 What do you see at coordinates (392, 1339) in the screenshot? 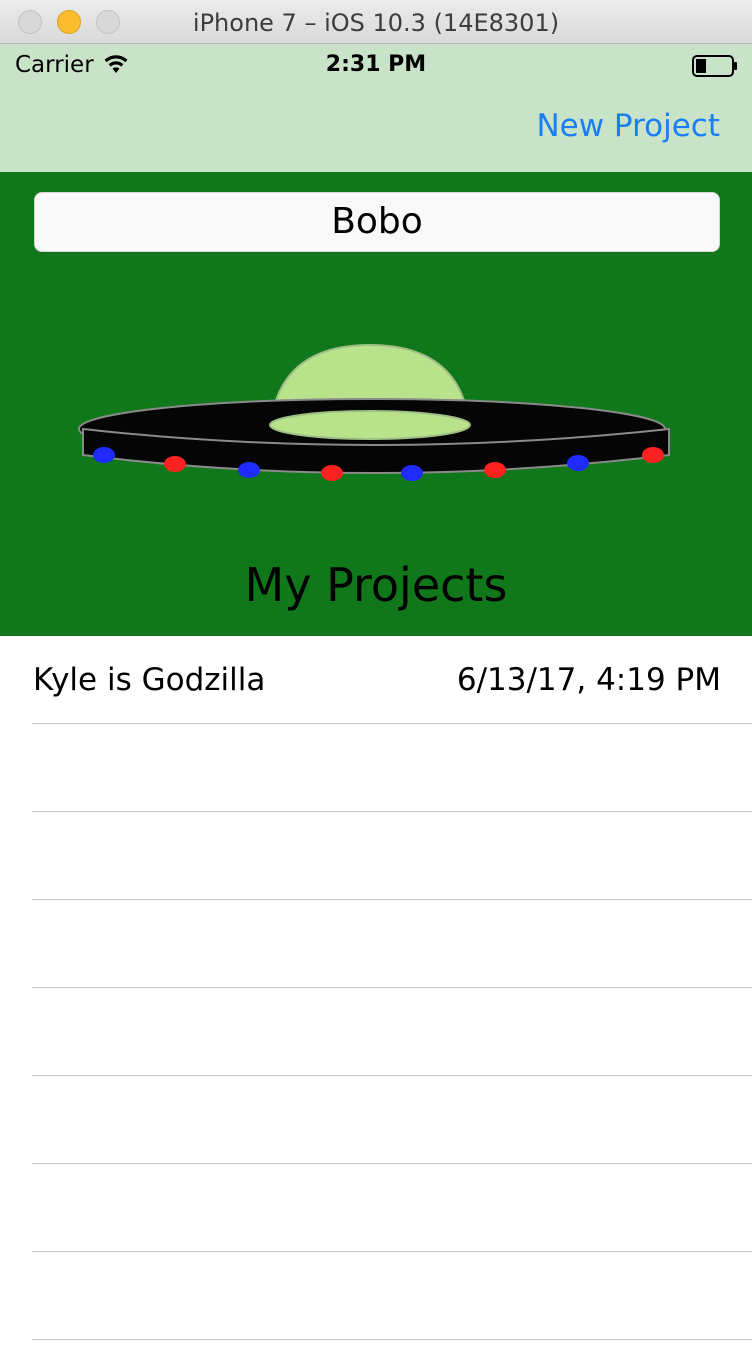
I see `row-separator` at bounding box center [392, 1339].